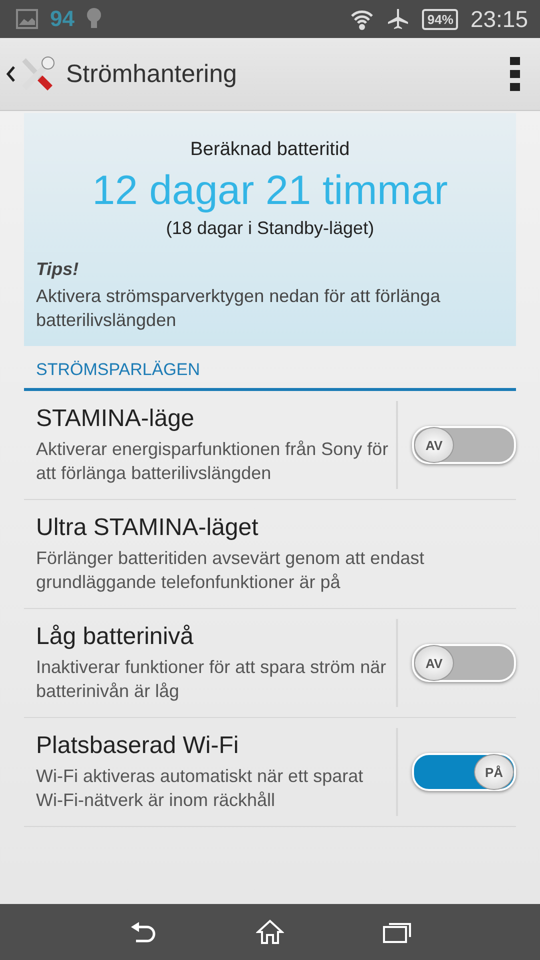 Image resolution: width=540 pixels, height=960 pixels. I want to click on lightbulb-icon, so click(94, 19).